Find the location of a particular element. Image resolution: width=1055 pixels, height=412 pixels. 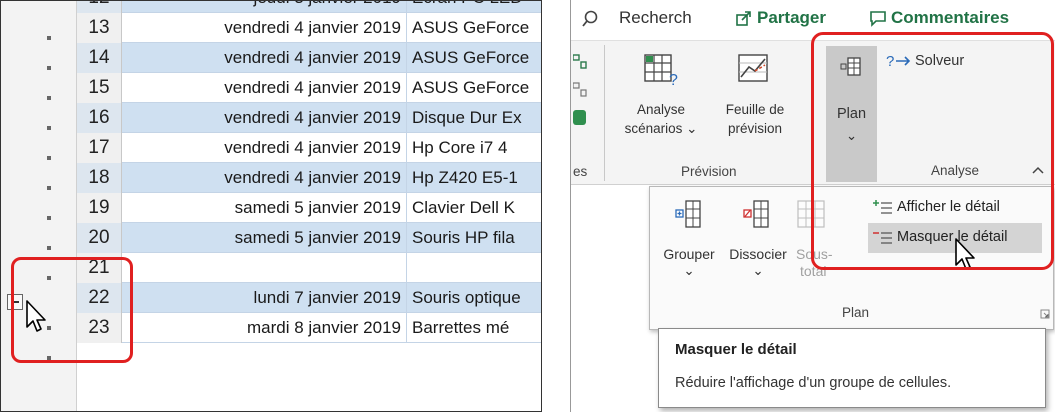

table-row: 19 samedi 5 janvier 2019 Clavier Dell K is located at coordinates (309, 208).